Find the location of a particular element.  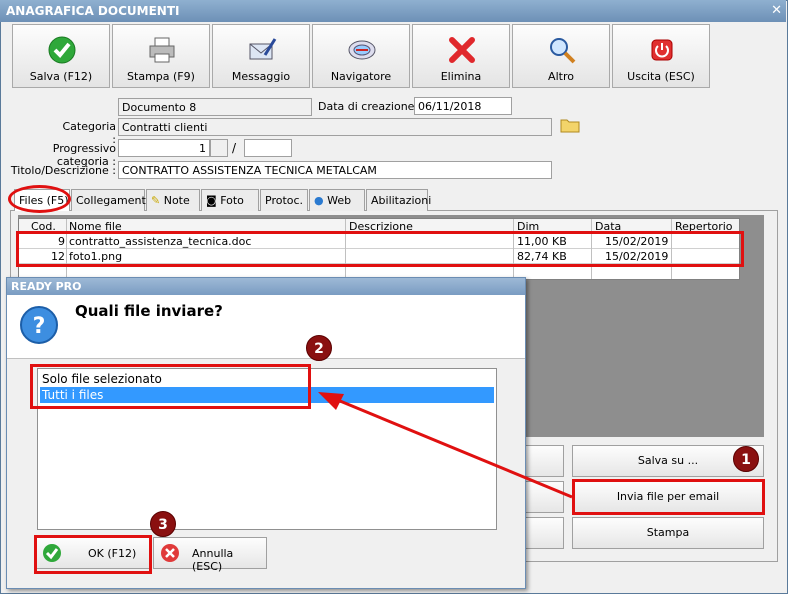

annotation-arrow is located at coordinates (445, 445).